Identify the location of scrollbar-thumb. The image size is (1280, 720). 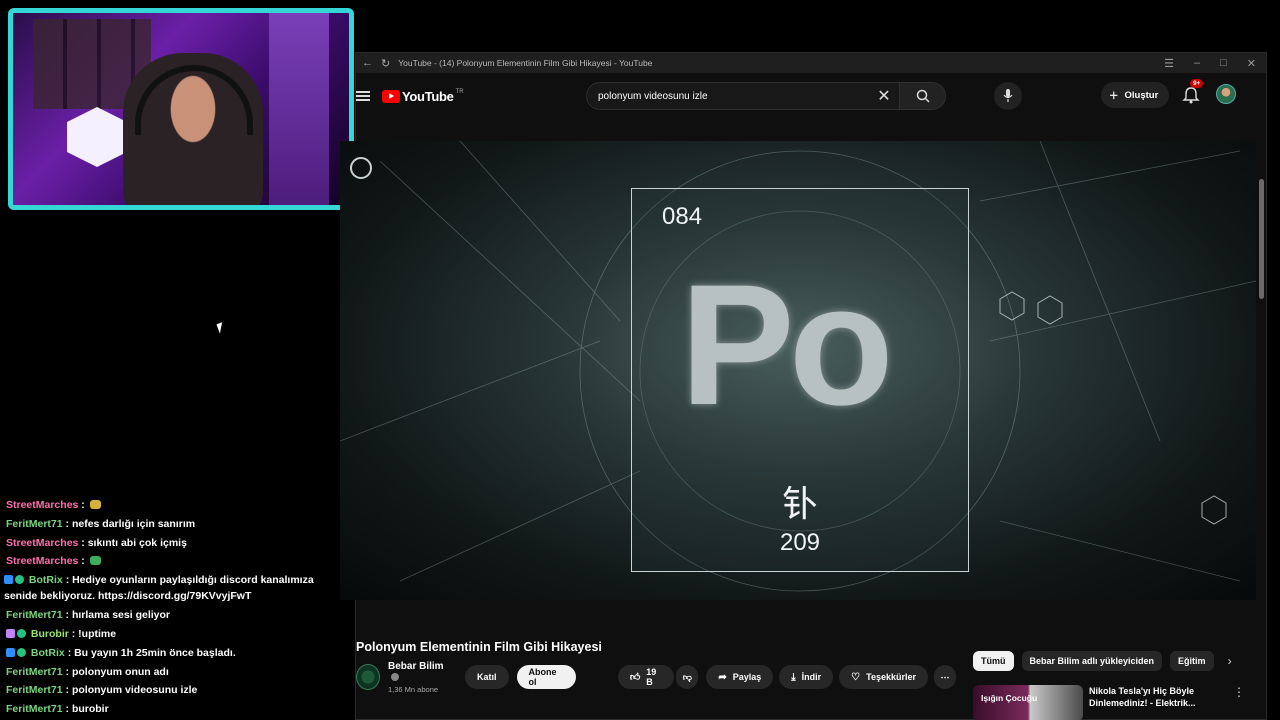
(1261, 239).